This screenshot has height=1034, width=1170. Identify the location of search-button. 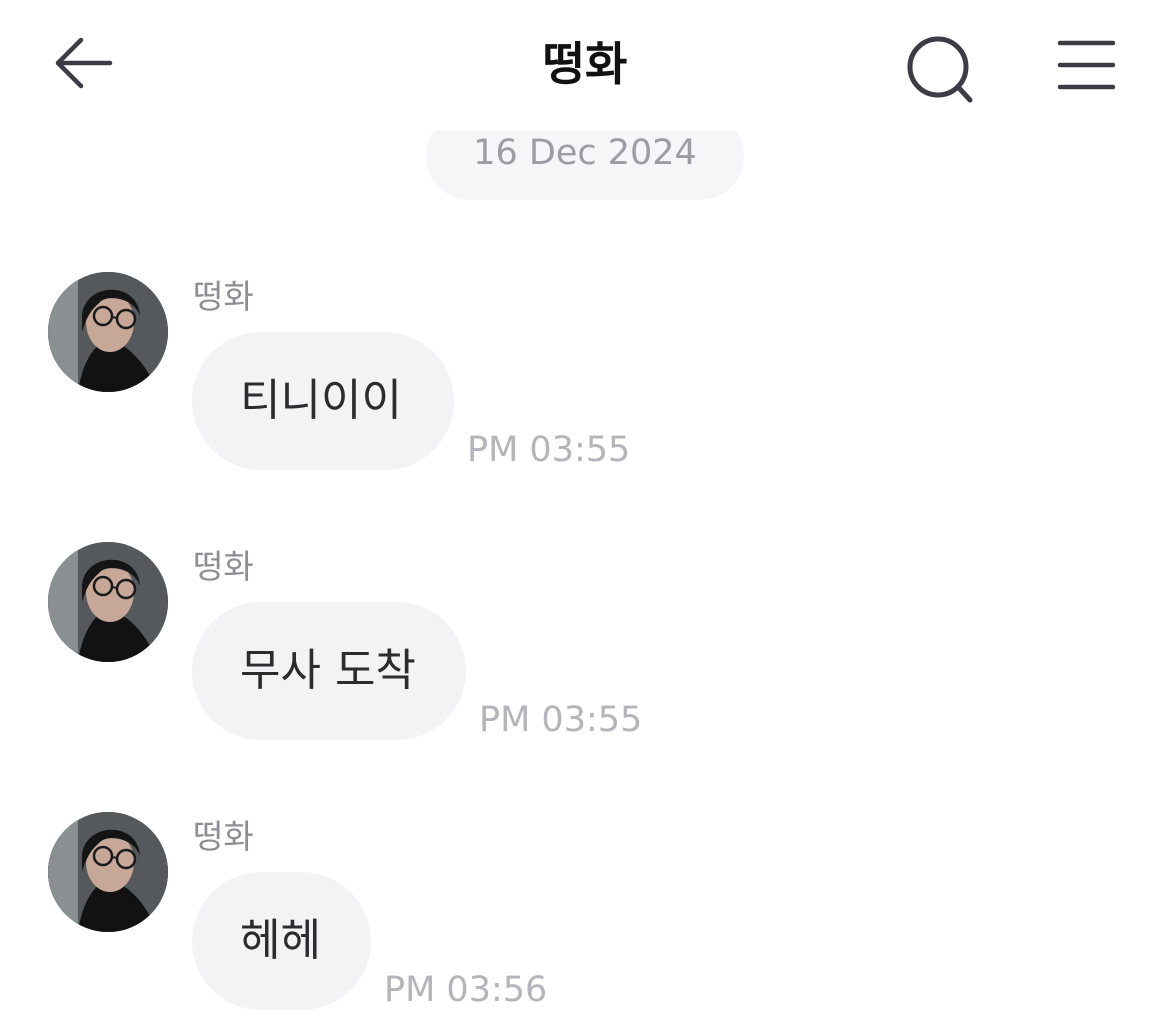
(940, 70).